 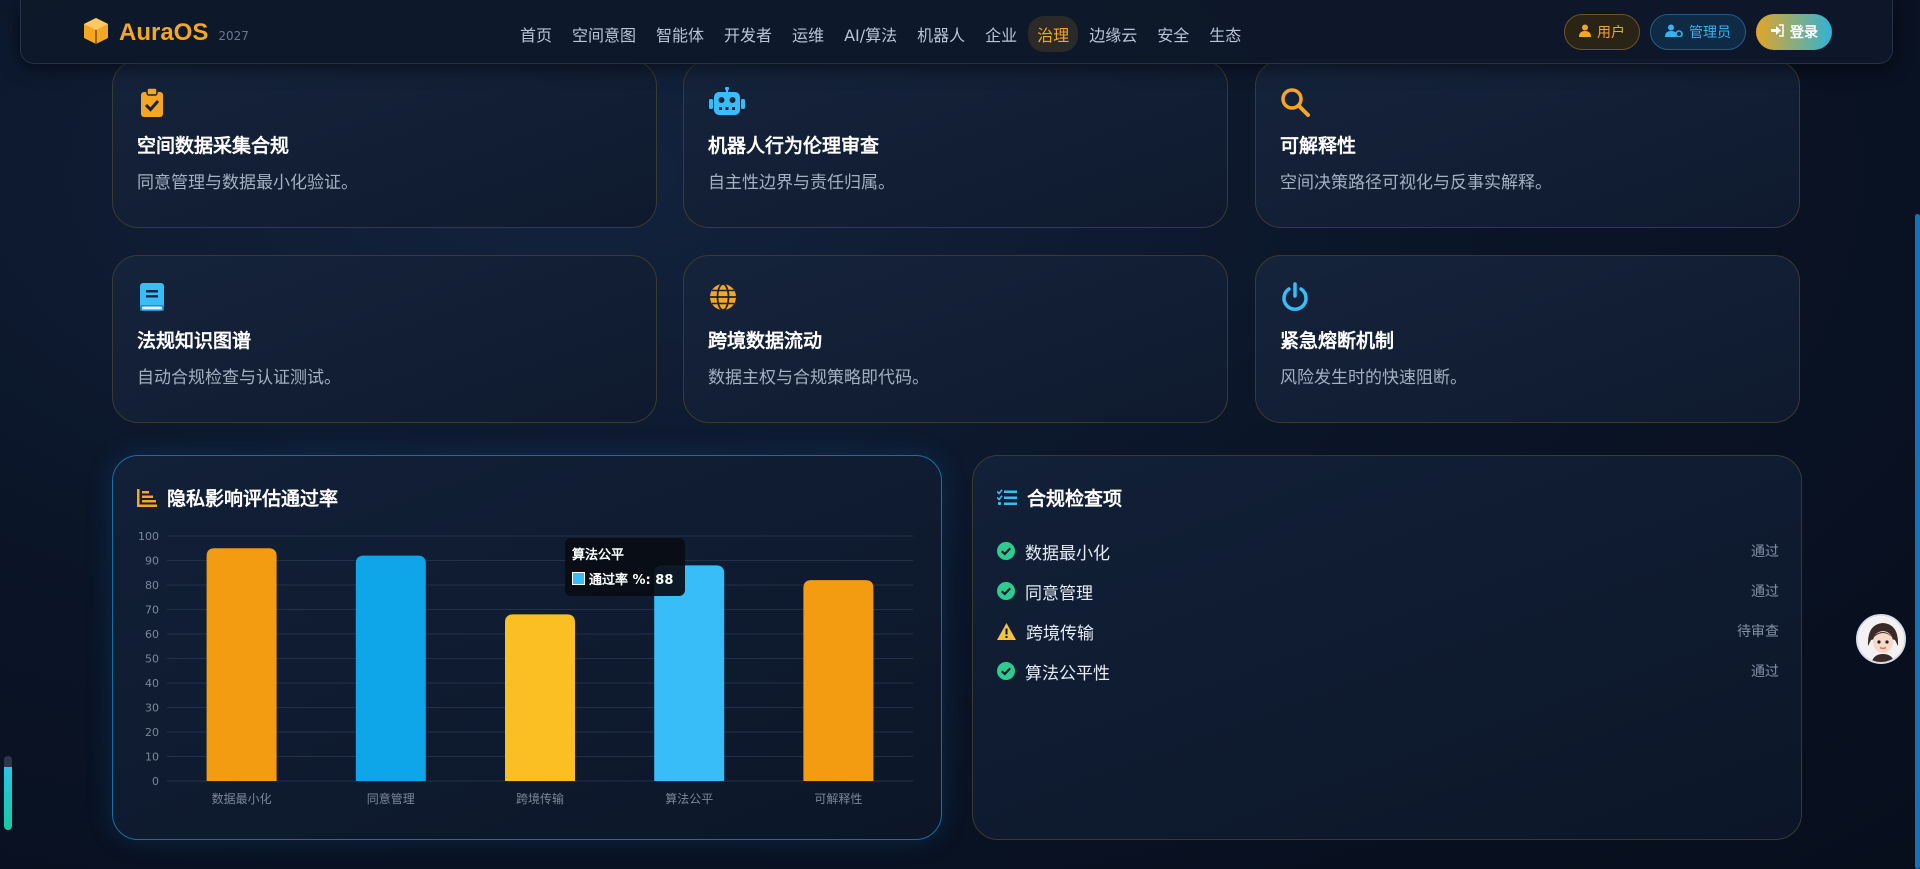 What do you see at coordinates (384, 339) in the screenshot?
I see `card-regulation-knowledge-graph: 法规知识图谱 自动合规检查与认证测试。` at bounding box center [384, 339].